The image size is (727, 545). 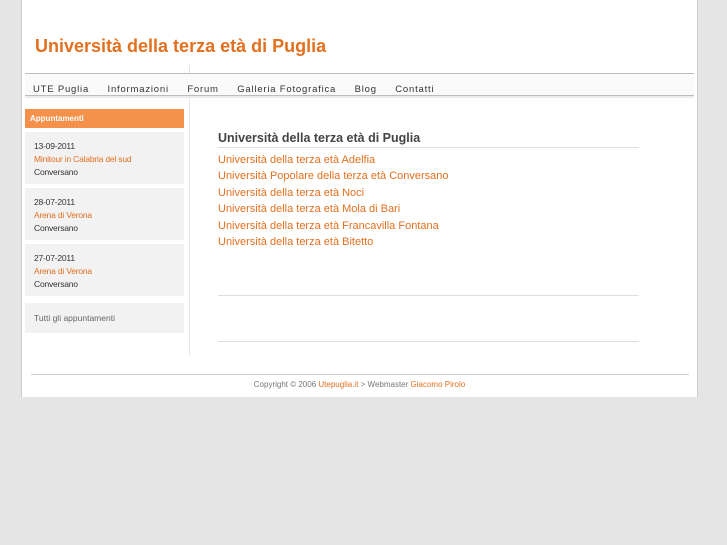 I want to click on event-item: 28-07-2011 Arena di Verona Conversano, so click(x=104, y=214).